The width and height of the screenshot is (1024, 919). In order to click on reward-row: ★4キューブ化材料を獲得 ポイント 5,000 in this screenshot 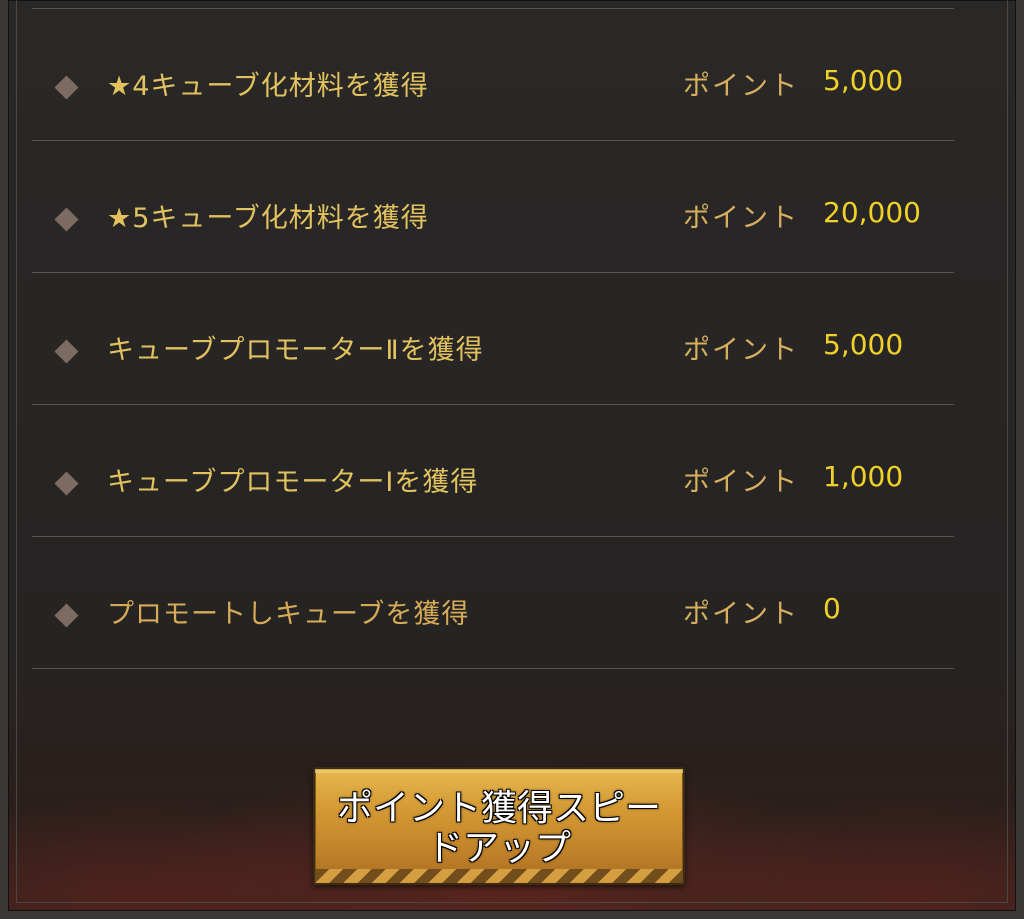, I will do `click(493, 75)`.